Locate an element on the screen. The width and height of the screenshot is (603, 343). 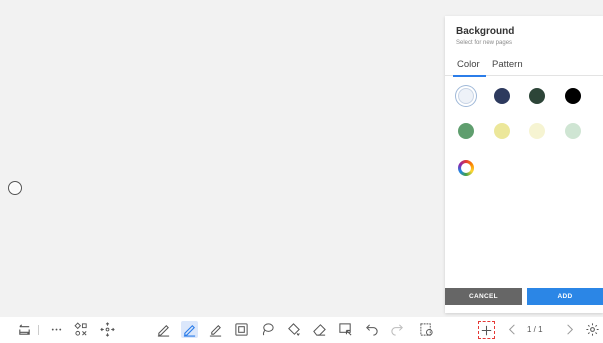
undo-icon is located at coordinates (371, 329).